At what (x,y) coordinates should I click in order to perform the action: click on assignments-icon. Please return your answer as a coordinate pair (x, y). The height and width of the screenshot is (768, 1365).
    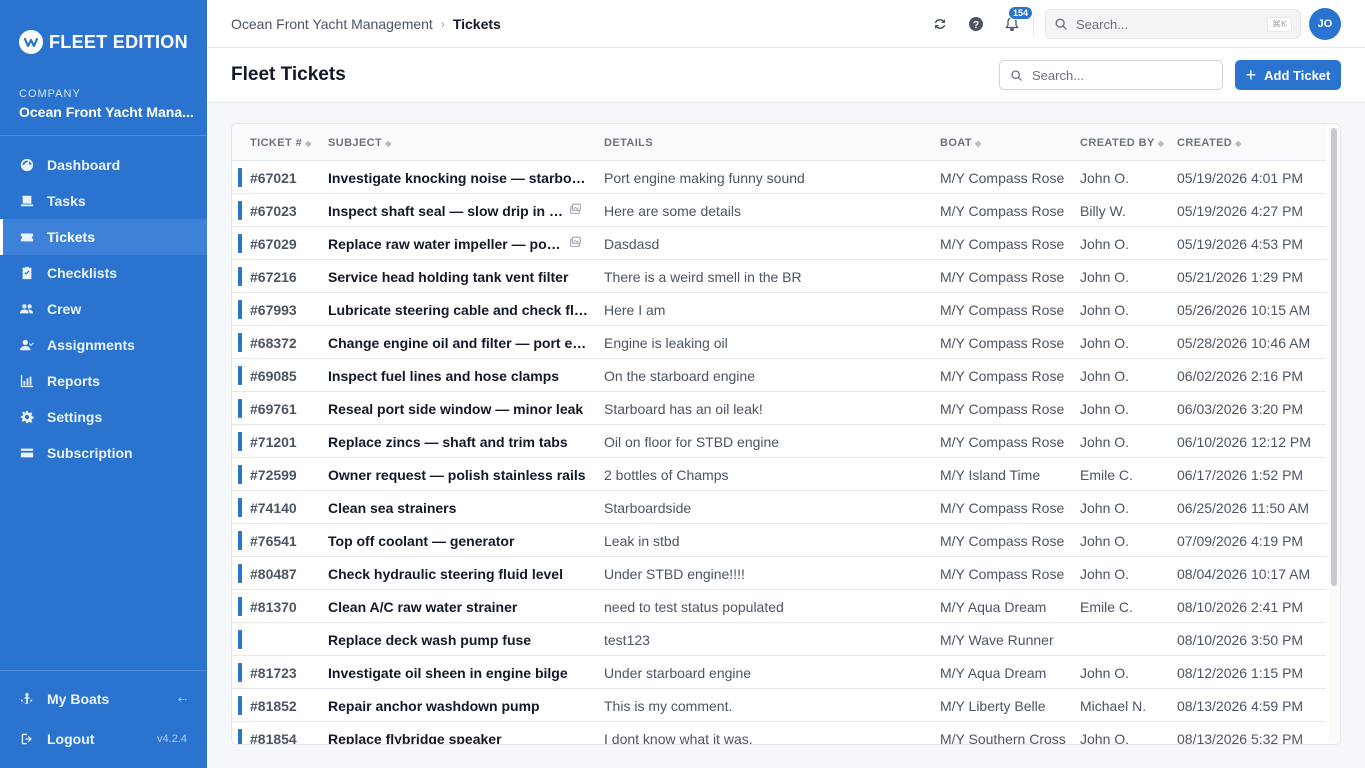
    Looking at the image, I should click on (27, 345).